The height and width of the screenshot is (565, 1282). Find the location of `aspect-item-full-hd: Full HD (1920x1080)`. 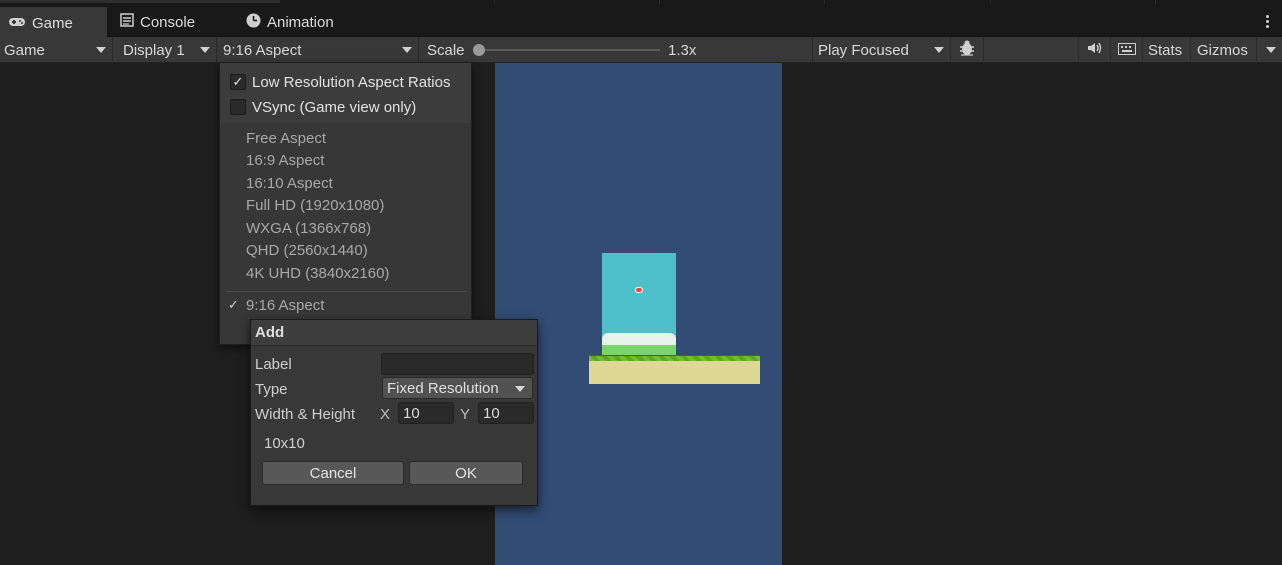

aspect-item-full-hd: Full HD (1920x1080) is located at coordinates (315, 205).